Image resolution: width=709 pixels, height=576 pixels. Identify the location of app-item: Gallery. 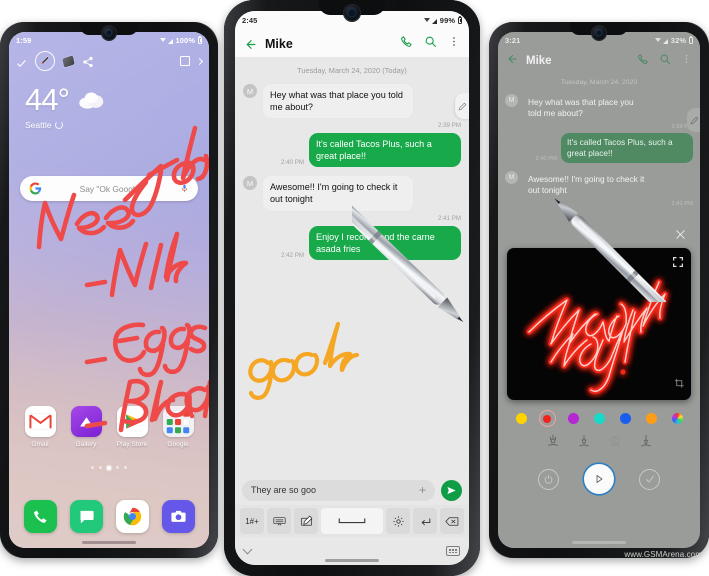
(86, 427).